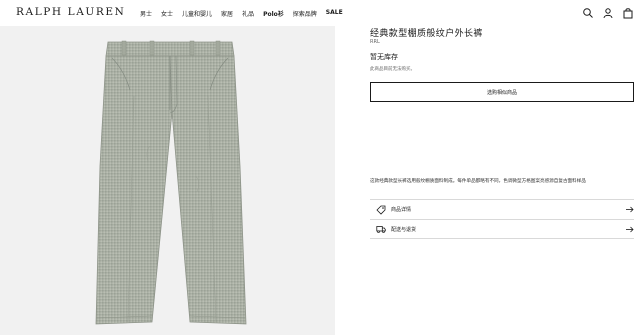  Describe the element at coordinates (146, 13) in the screenshot. I see `nav-item-men: 男士` at that location.